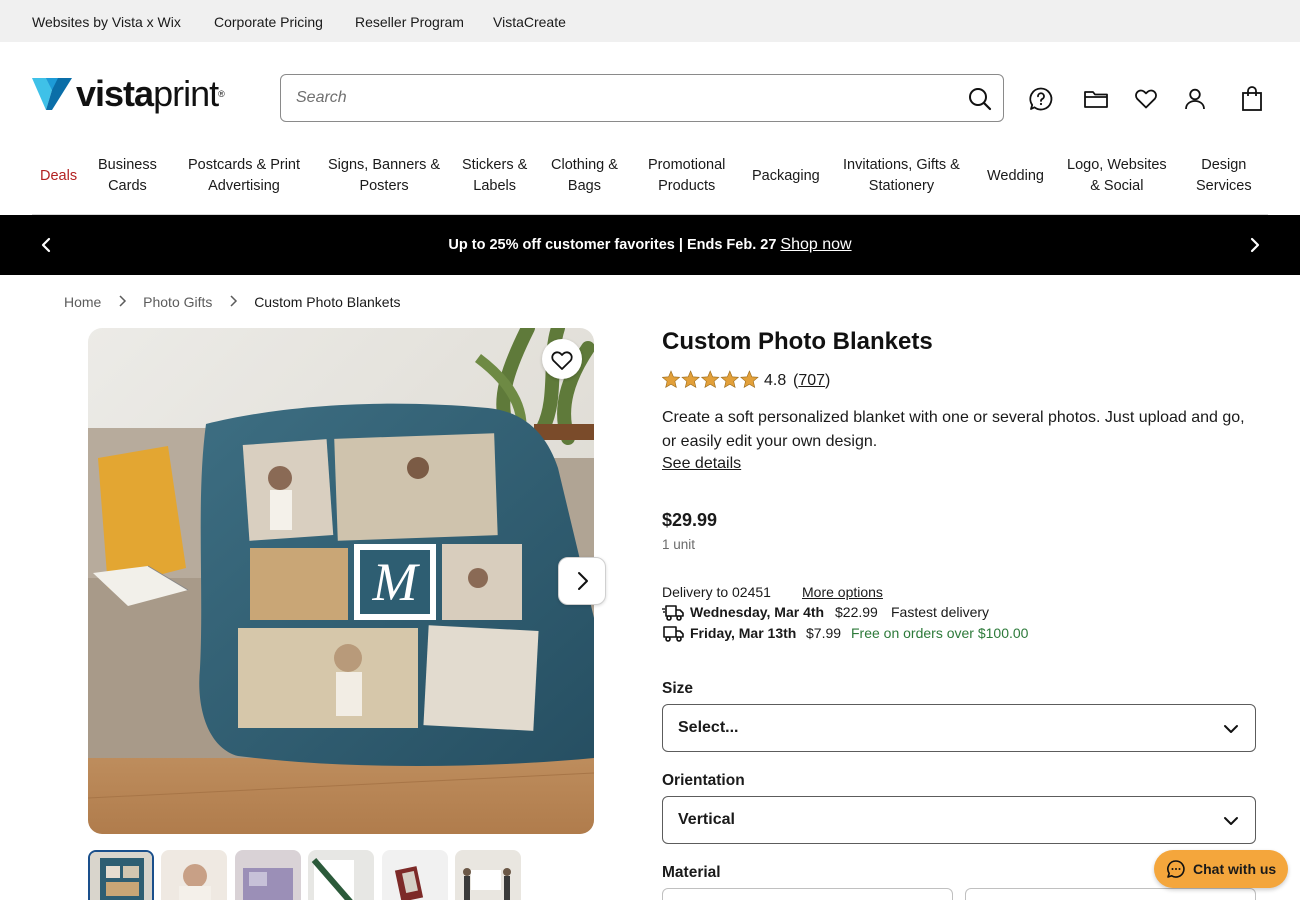 The height and width of the screenshot is (900, 1300). I want to click on delivery-zip: Delivery to 02451, so click(716, 592).